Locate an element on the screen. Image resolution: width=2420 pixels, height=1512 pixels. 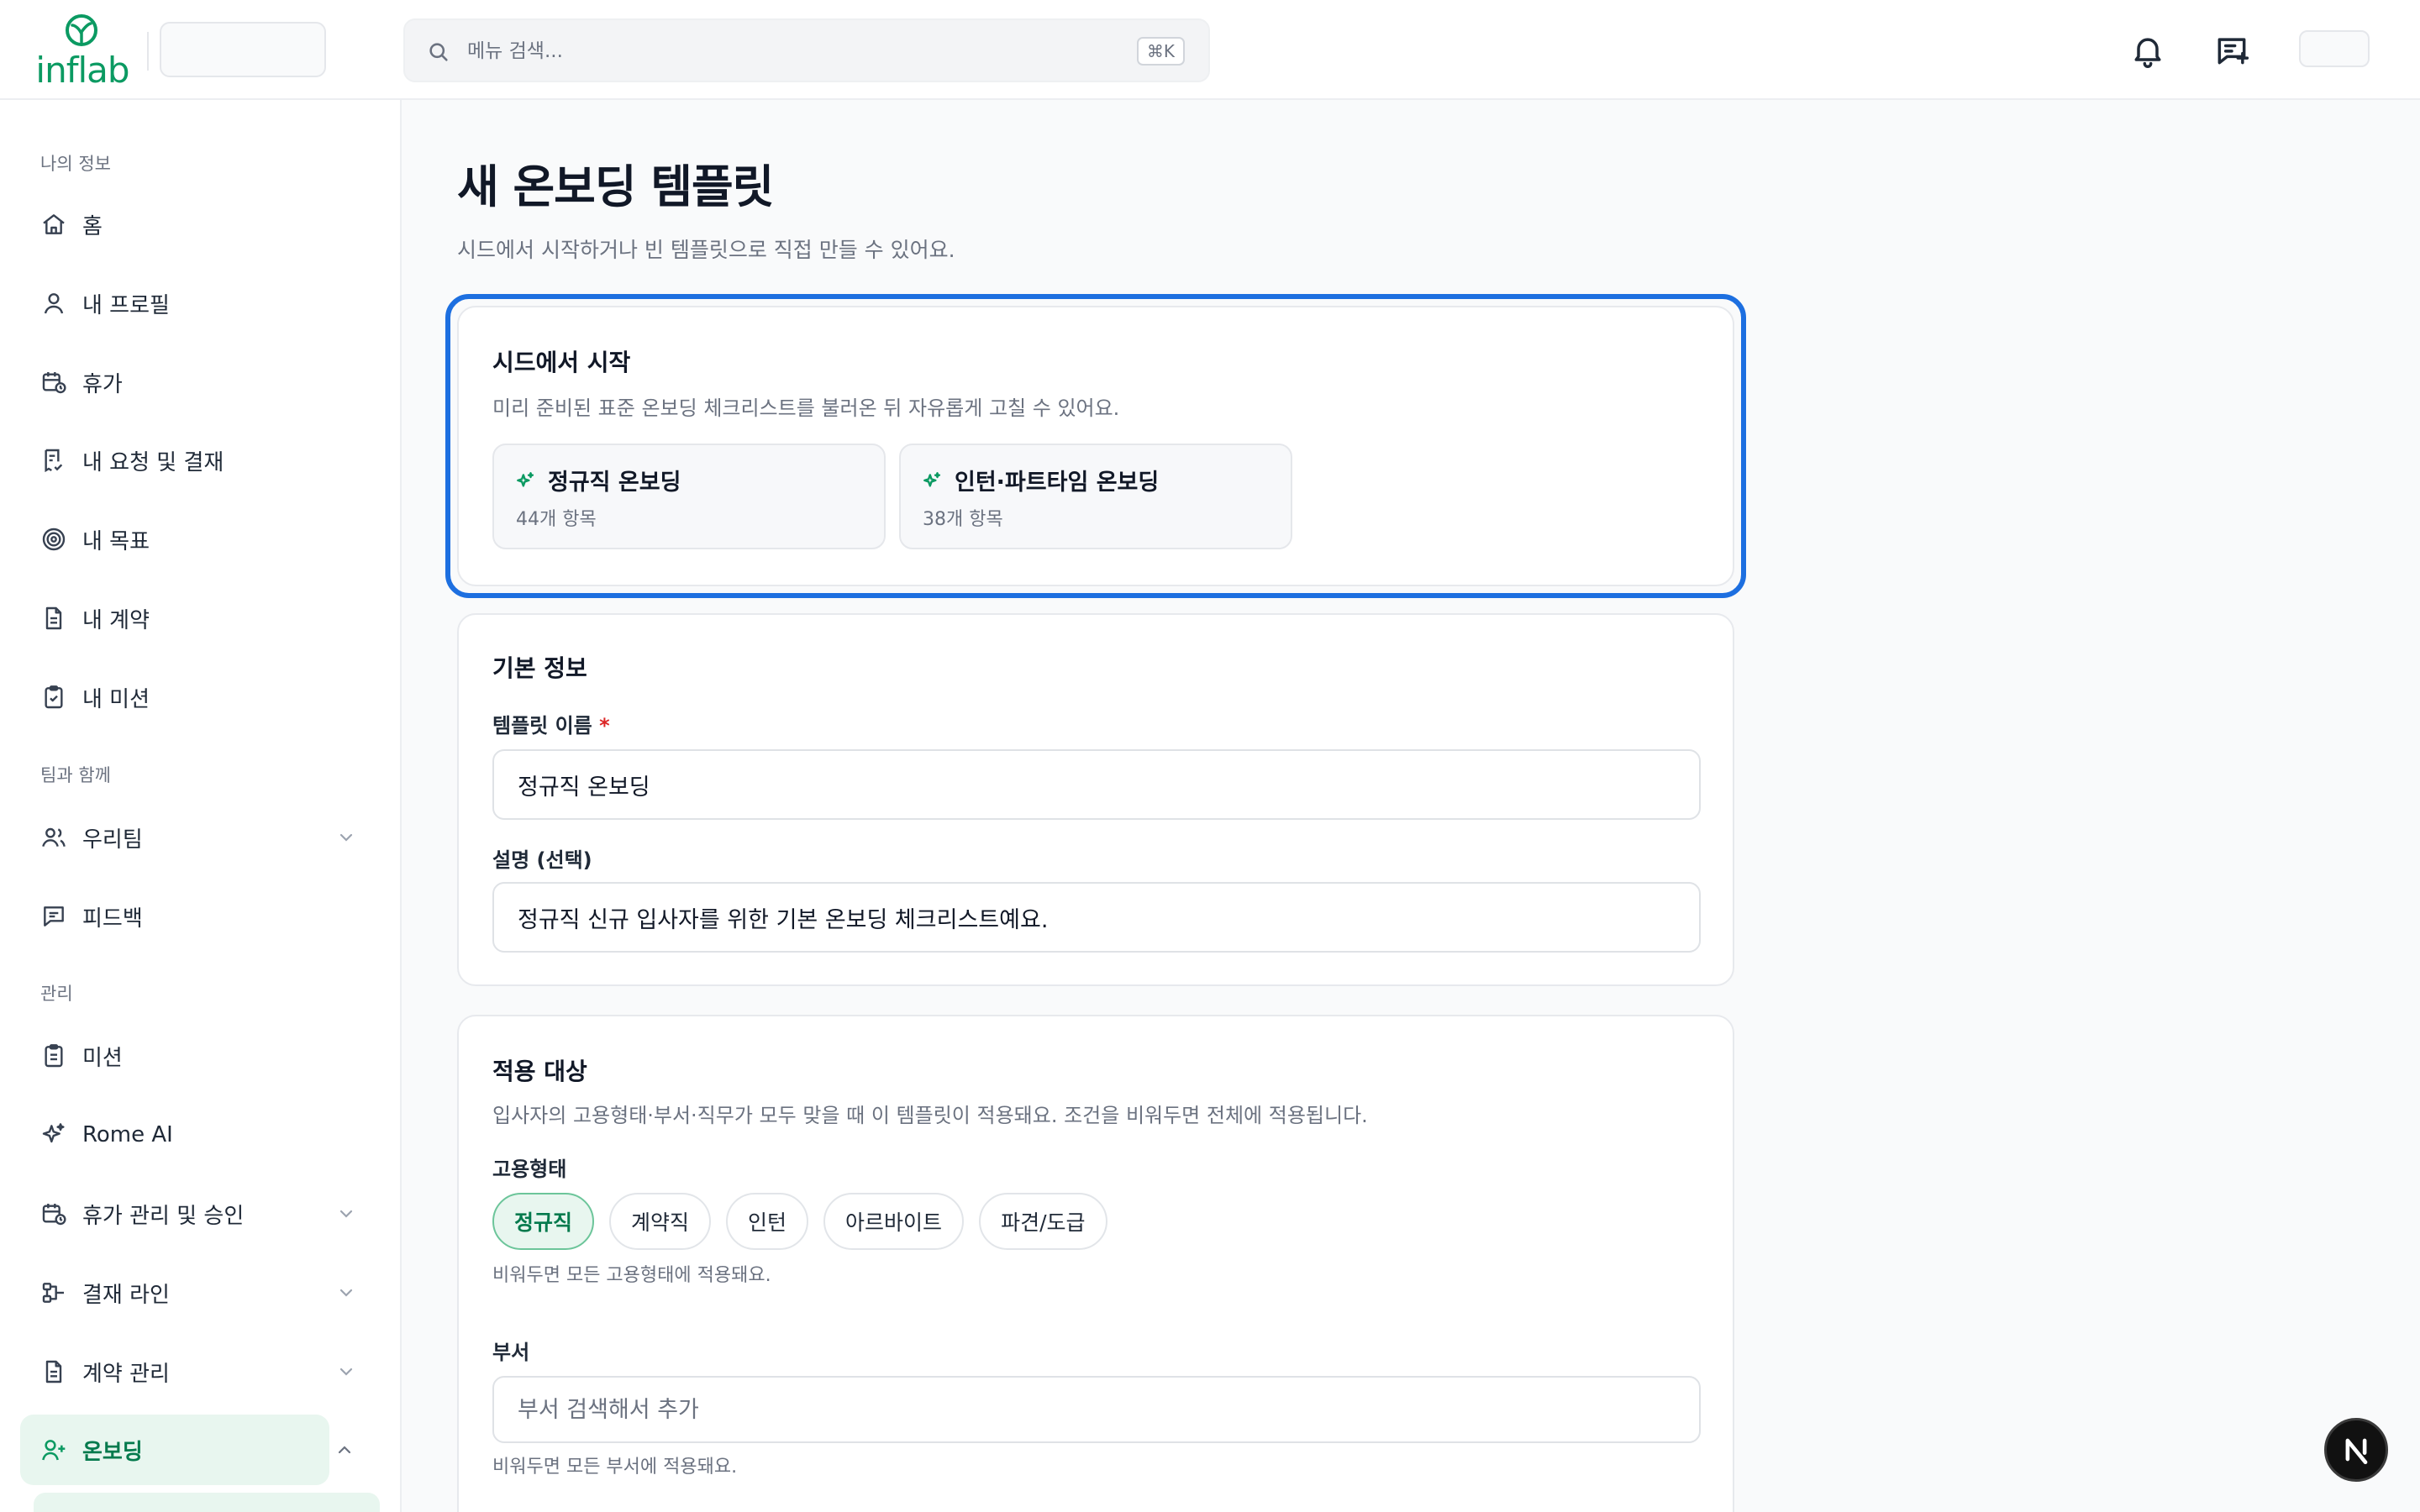
sidebar-item-label: 내 미션 is located at coordinates (116, 699).